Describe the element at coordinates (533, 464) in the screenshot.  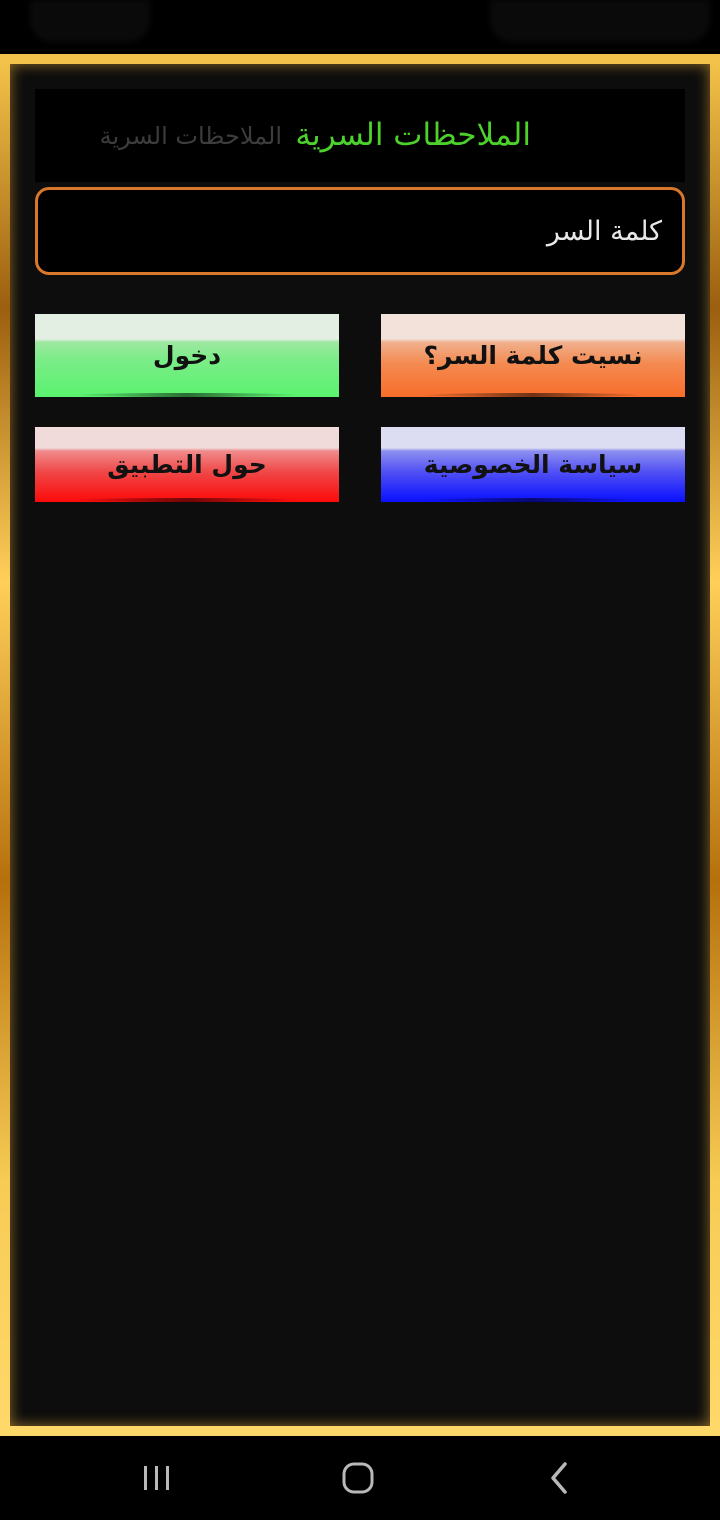
I see `privacy-policy-button: سياسة الخصوصية` at that location.